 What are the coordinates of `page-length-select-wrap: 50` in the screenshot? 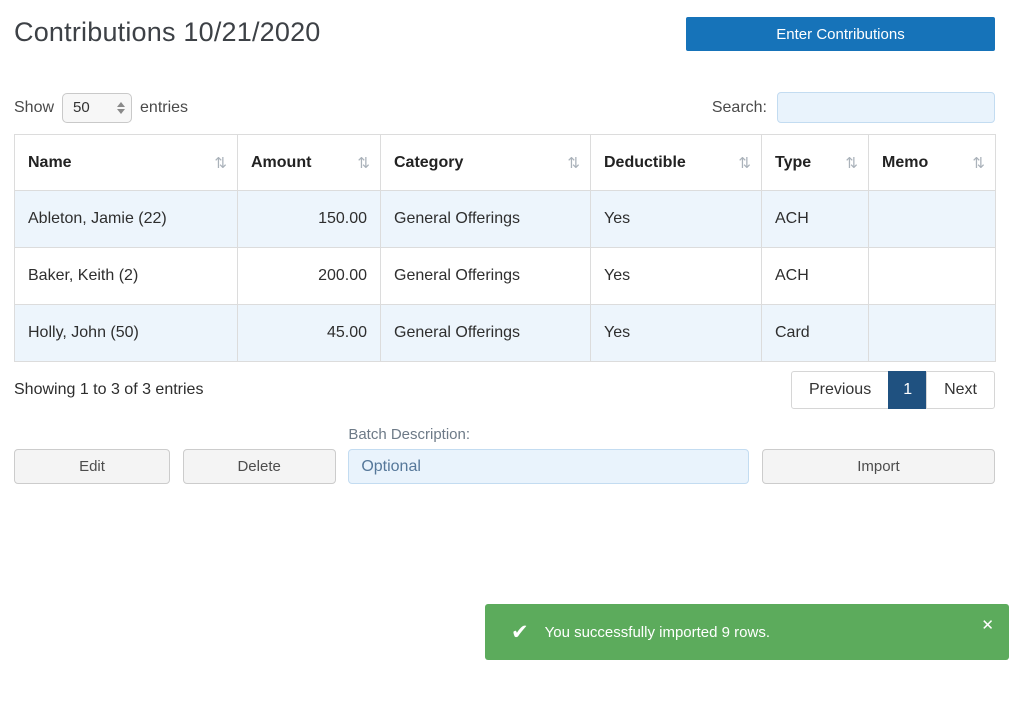 It's located at (97, 107).